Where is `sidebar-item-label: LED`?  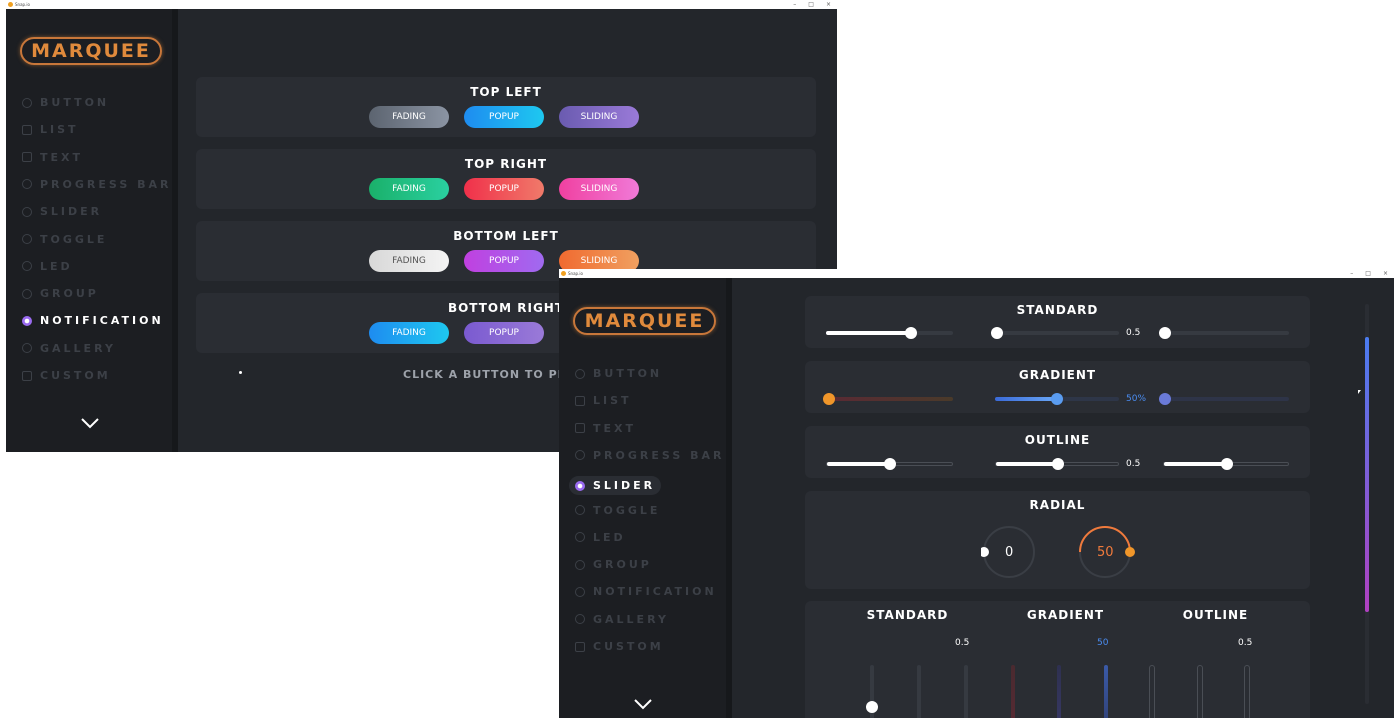 sidebar-item-label: LED is located at coordinates (56, 266).